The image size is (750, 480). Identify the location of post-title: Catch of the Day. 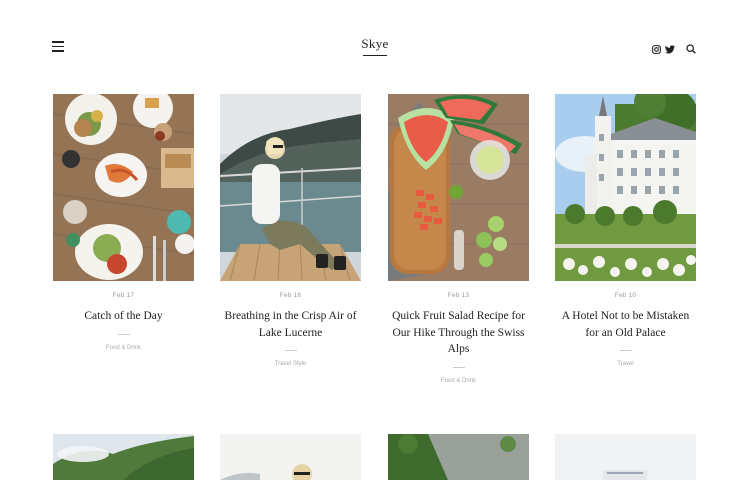
(123, 316).